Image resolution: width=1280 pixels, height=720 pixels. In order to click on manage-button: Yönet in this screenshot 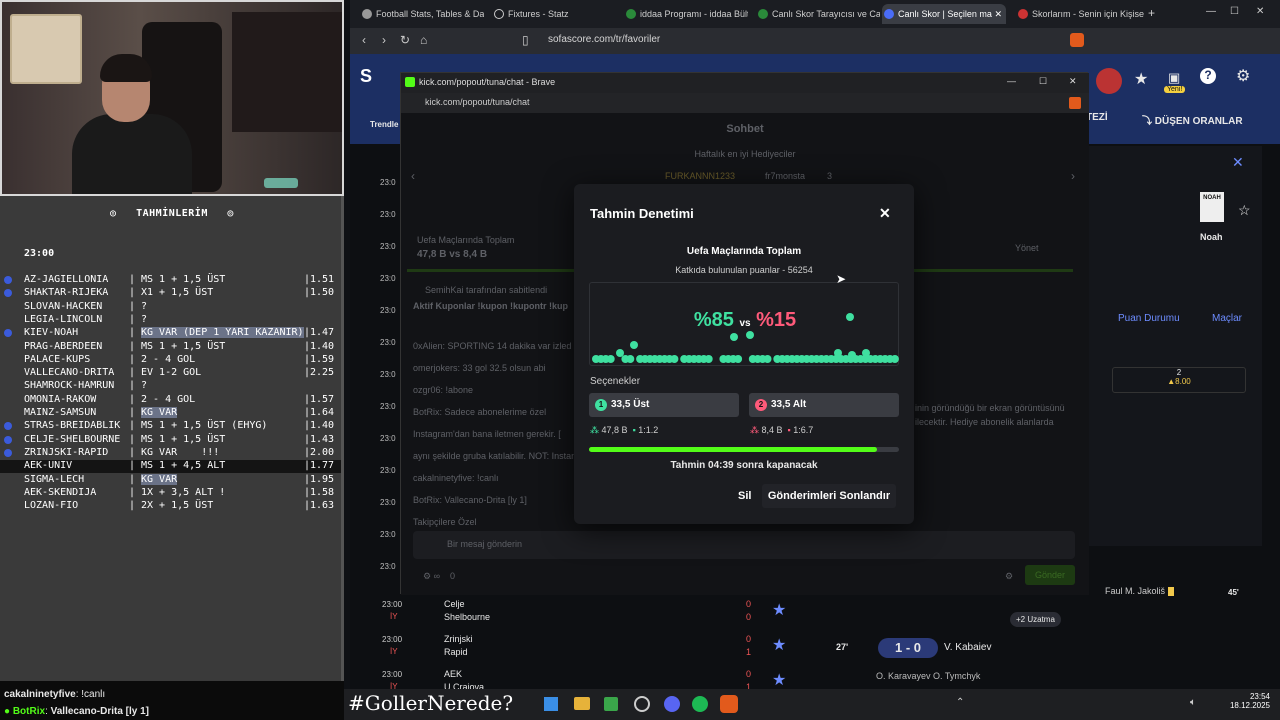, I will do `click(1027, 248)`.